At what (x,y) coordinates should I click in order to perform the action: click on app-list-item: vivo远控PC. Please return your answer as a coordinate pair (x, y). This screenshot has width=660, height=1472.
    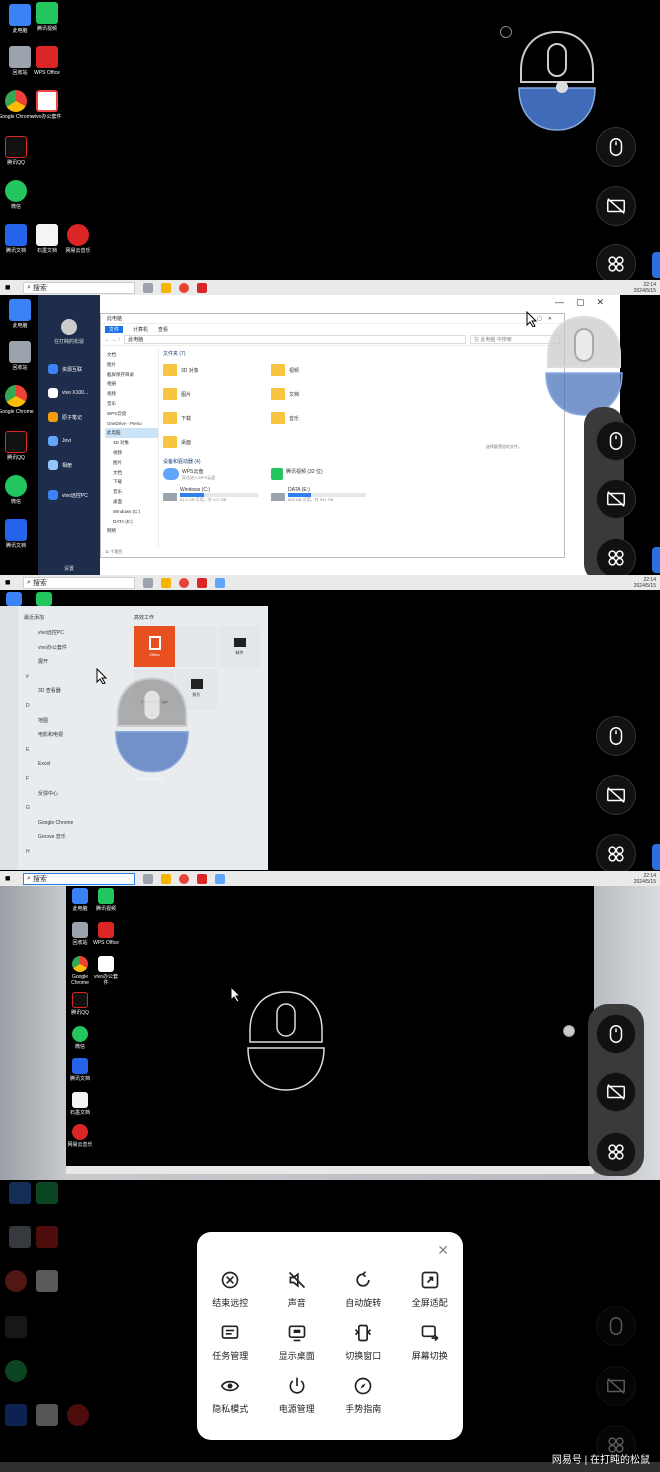
    Looking at the image, I should click on (79, 633).